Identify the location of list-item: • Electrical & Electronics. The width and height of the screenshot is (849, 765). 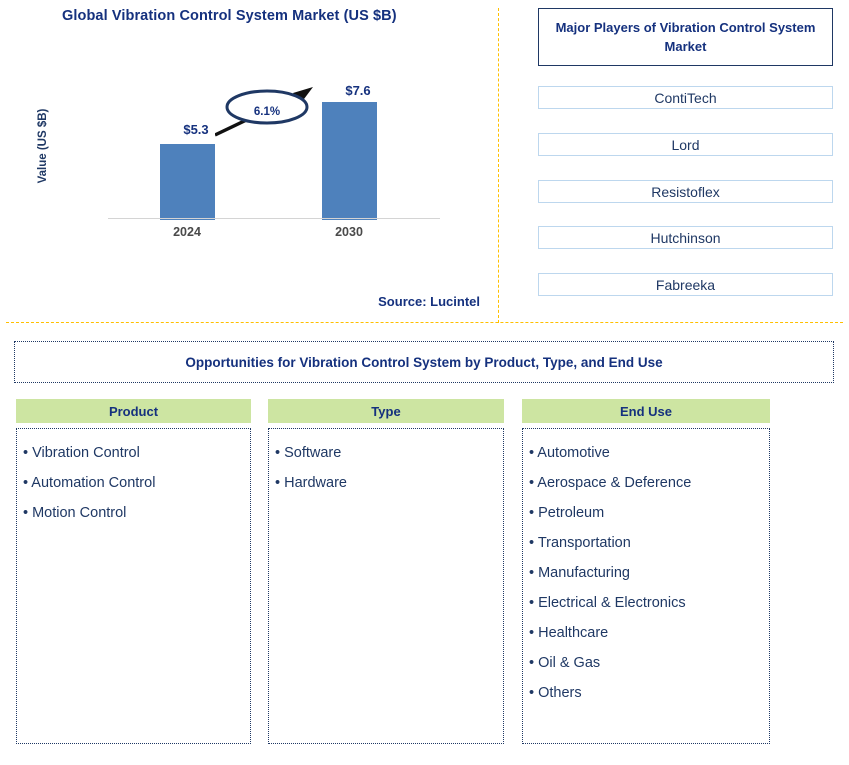
(607, 603).